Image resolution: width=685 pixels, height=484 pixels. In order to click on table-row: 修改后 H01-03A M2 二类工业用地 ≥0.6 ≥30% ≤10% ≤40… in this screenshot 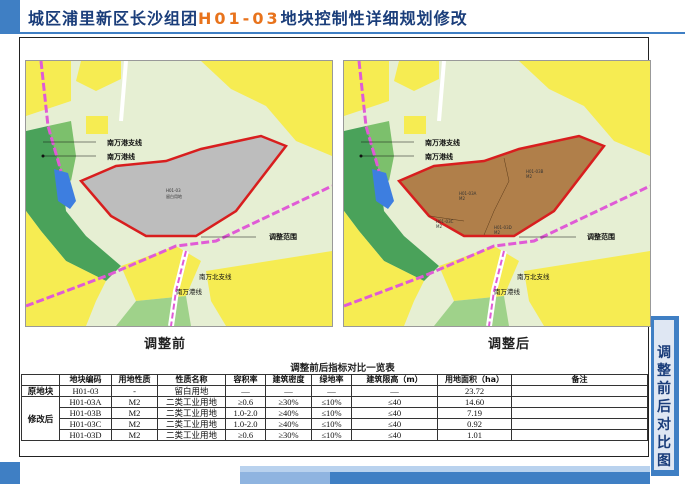, I will do `click(334, 418)`.